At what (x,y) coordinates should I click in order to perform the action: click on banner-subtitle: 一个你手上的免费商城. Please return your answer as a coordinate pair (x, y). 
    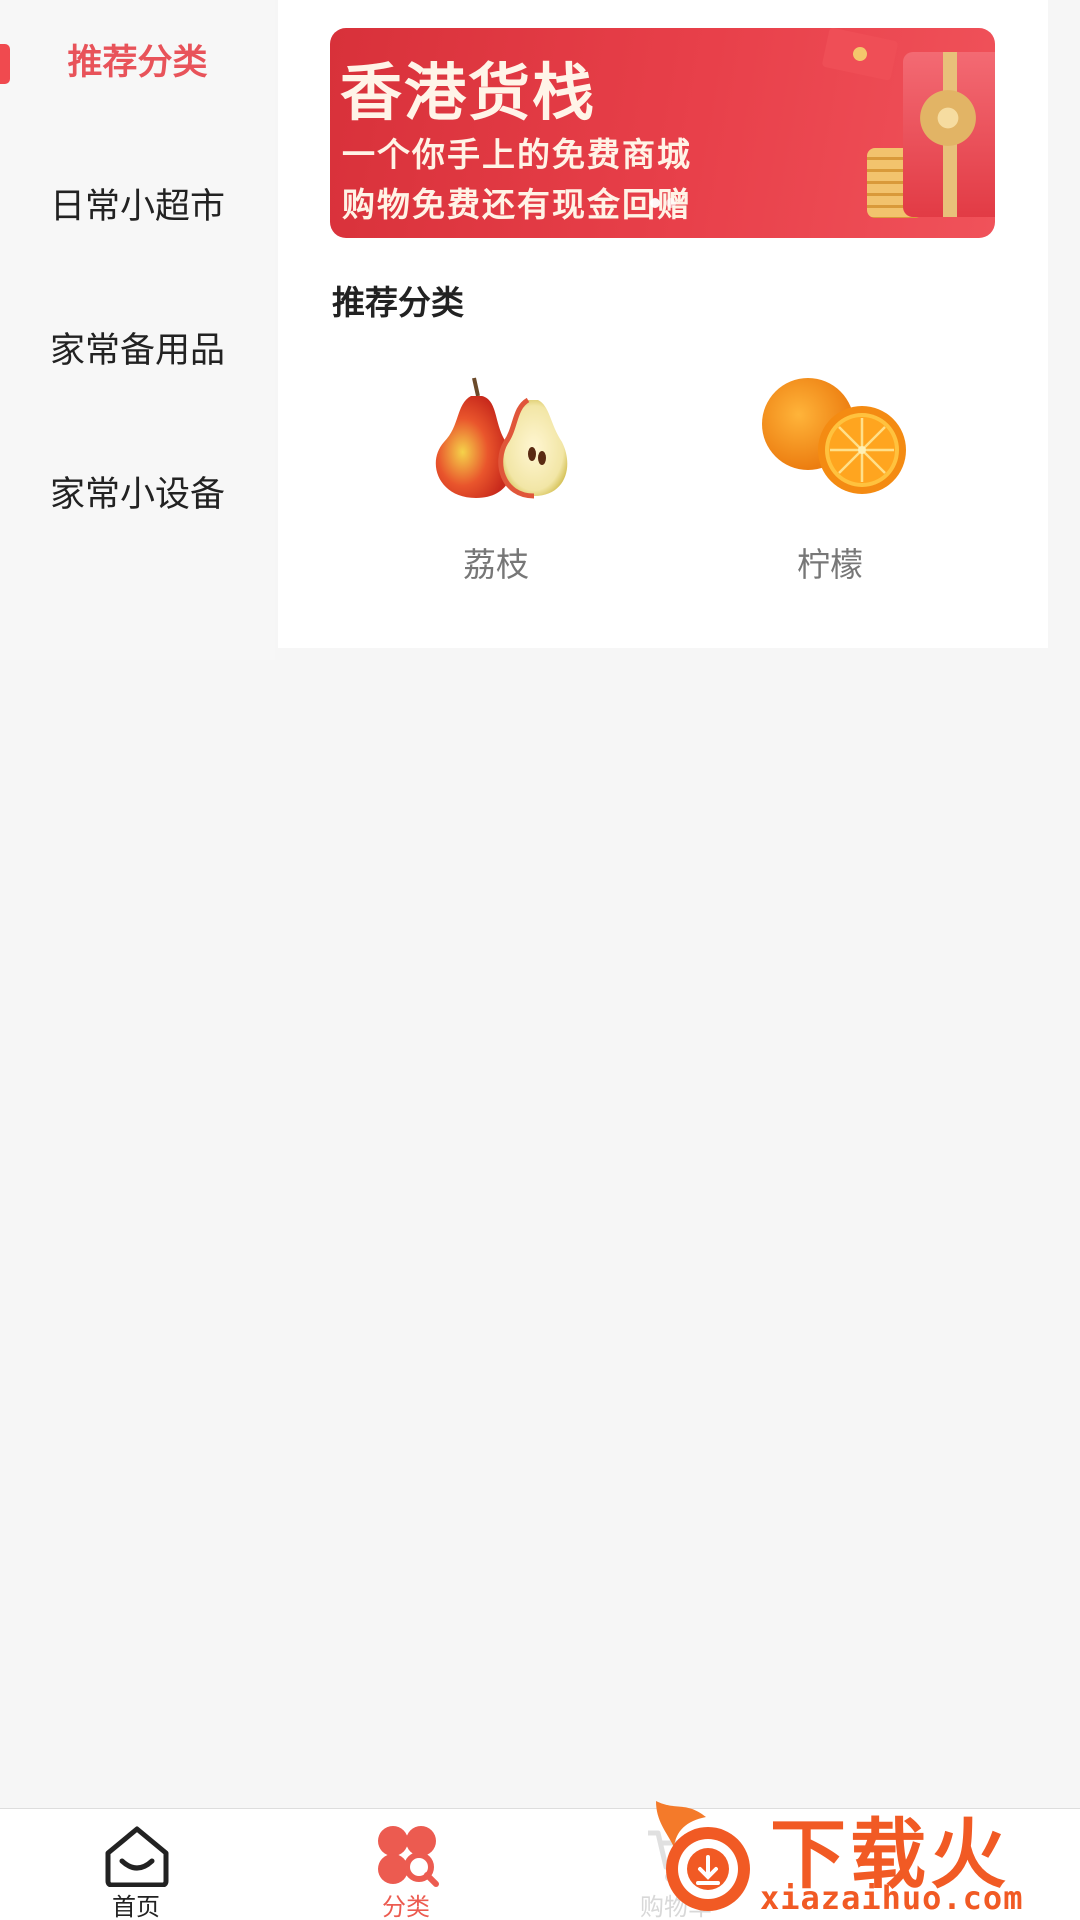
    Looking at the image, I should click on (517, 154).